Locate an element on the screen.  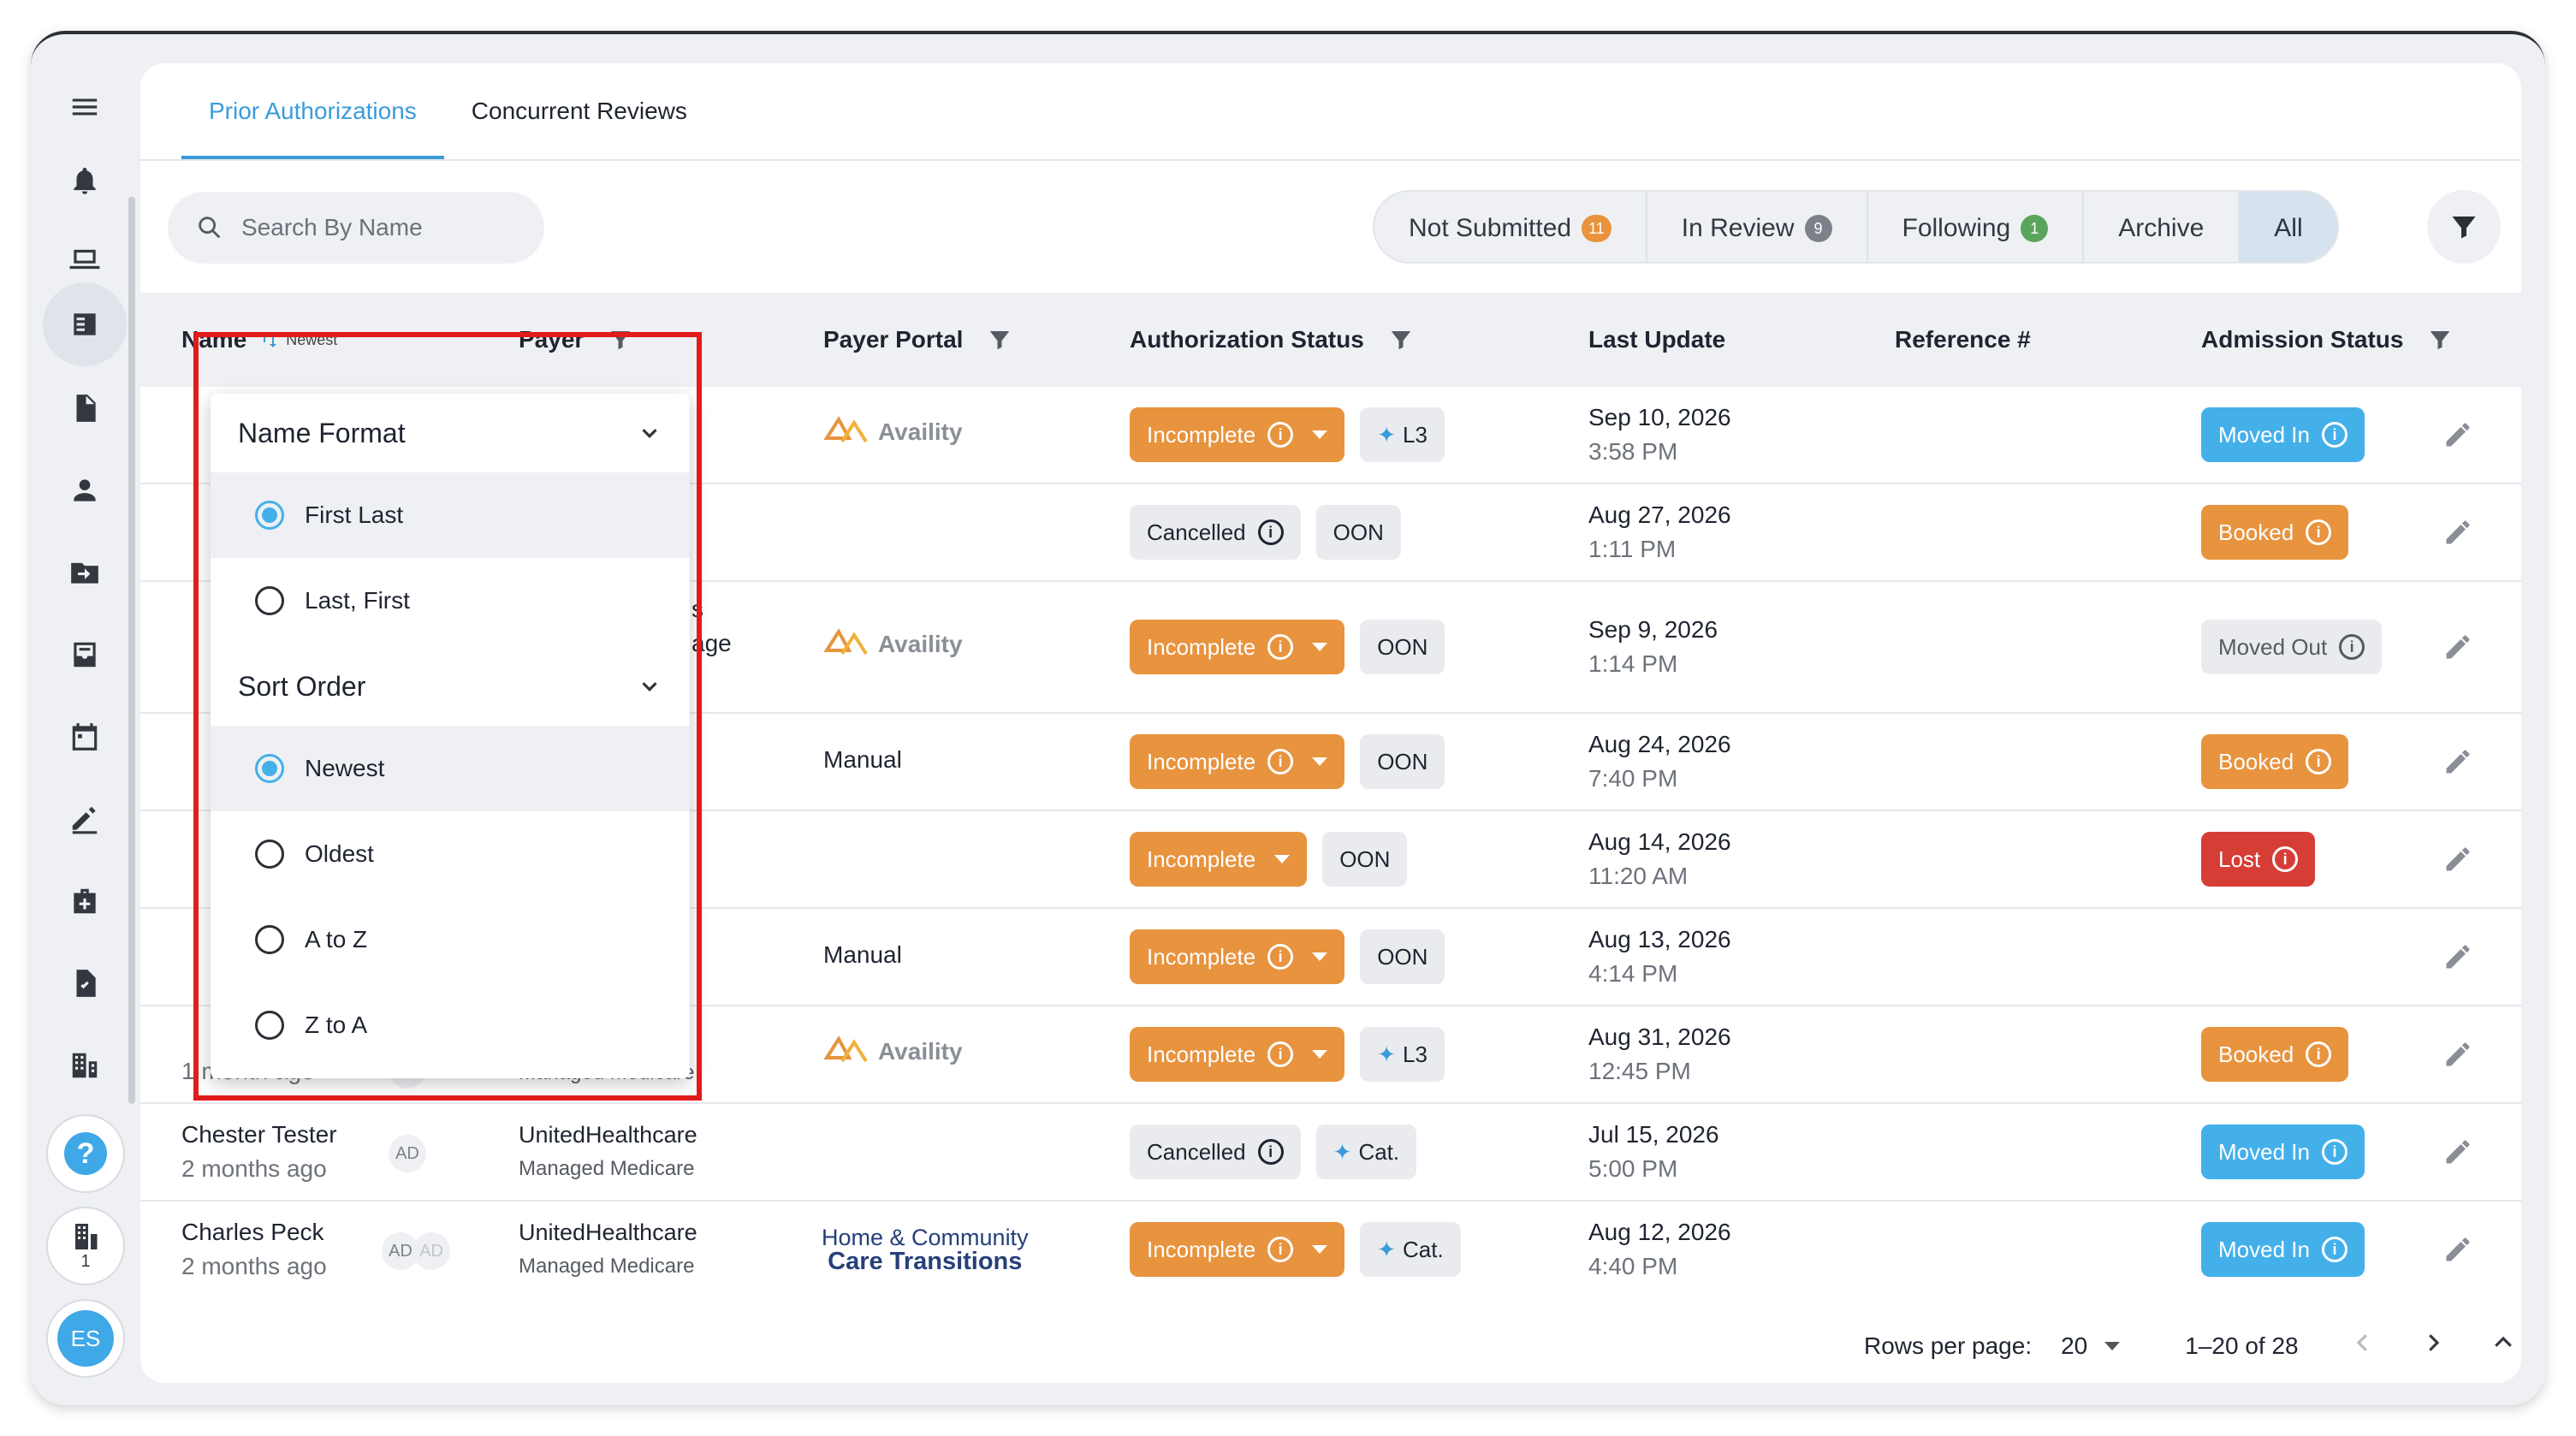
column-name-header: Name Newest is located at coordinates (259, 340).